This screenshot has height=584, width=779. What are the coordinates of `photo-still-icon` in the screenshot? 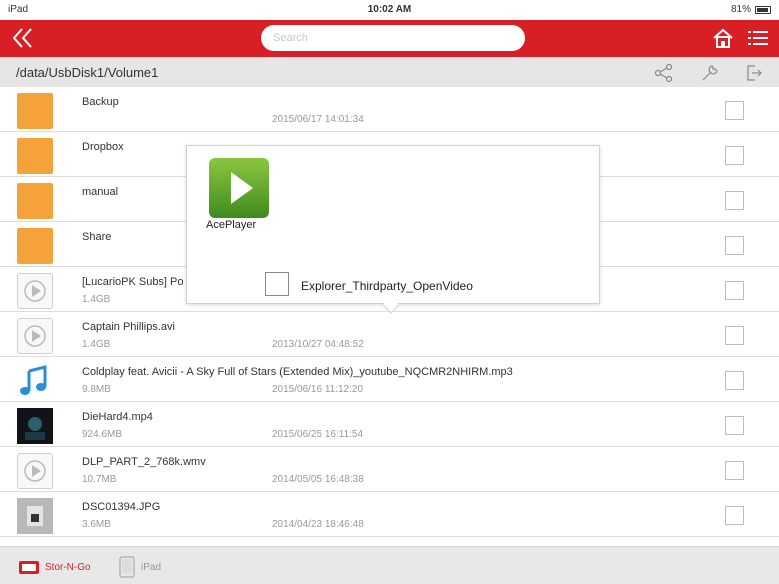 It's located at (35, 516).